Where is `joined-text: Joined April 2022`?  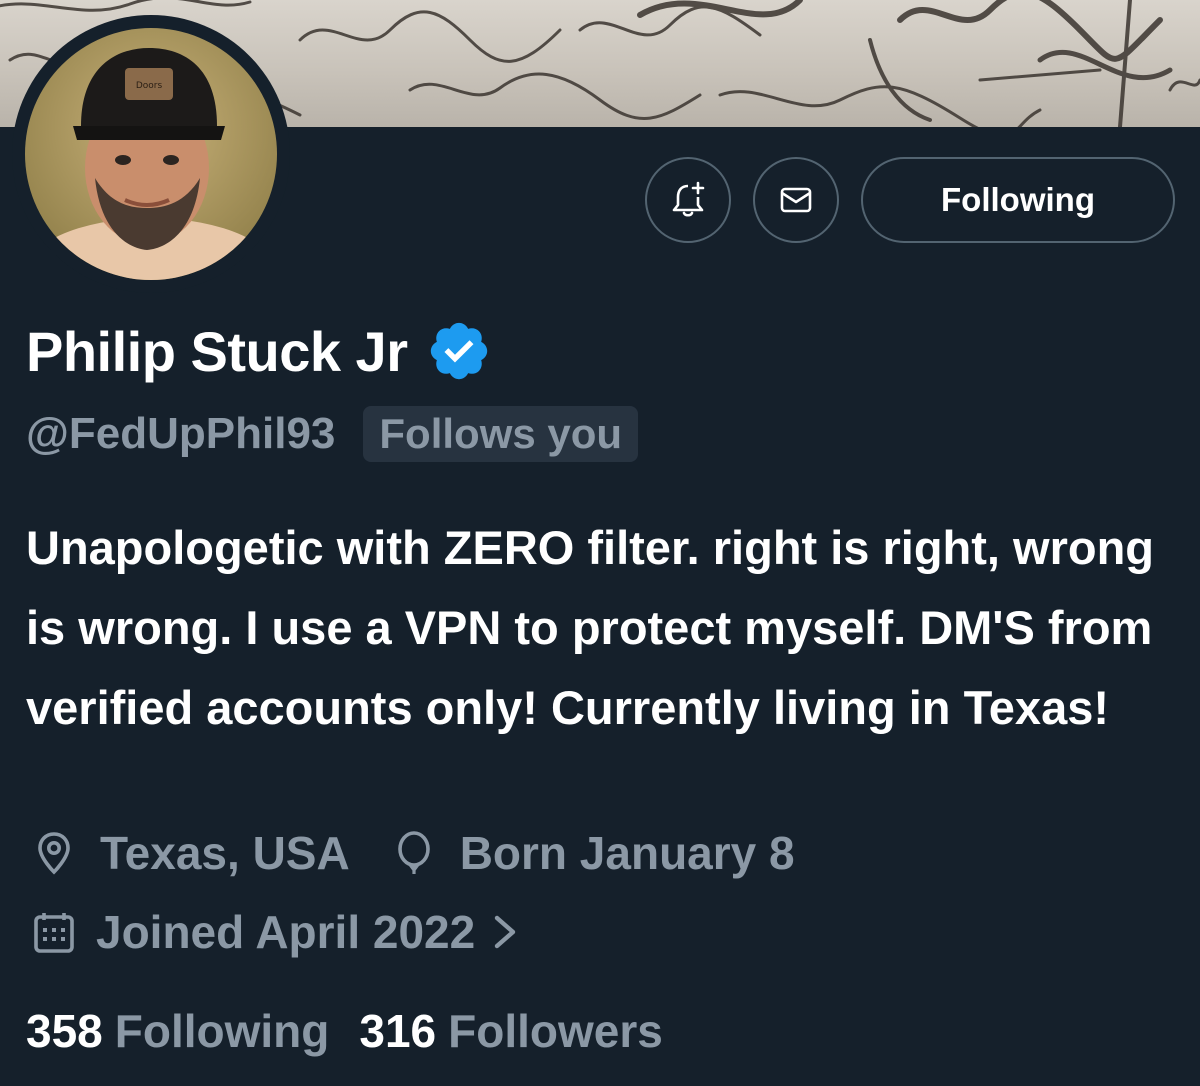
joined-text: Joined April 2022 is located at coordinates (286, 932).